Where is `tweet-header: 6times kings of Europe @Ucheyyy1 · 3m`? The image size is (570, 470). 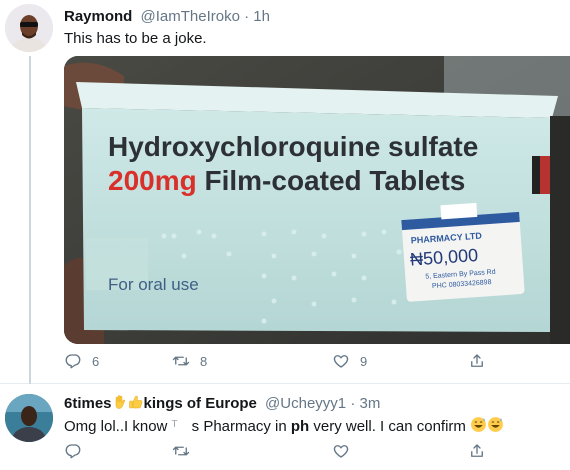
tweet-header: 6times kings of Europe @Ucheyyy1 · 3m is located at coordinates (222, 404).